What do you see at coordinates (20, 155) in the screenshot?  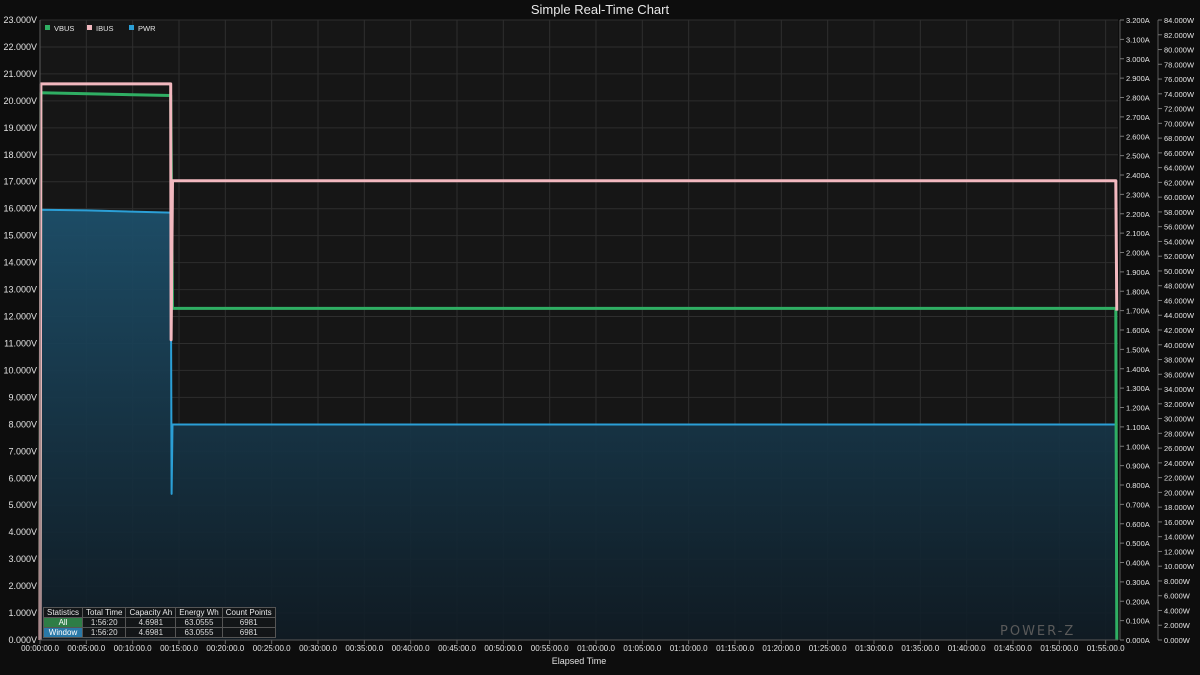 I see `y-left-tick-label: 18.000V` at bounding box center [20, 155].